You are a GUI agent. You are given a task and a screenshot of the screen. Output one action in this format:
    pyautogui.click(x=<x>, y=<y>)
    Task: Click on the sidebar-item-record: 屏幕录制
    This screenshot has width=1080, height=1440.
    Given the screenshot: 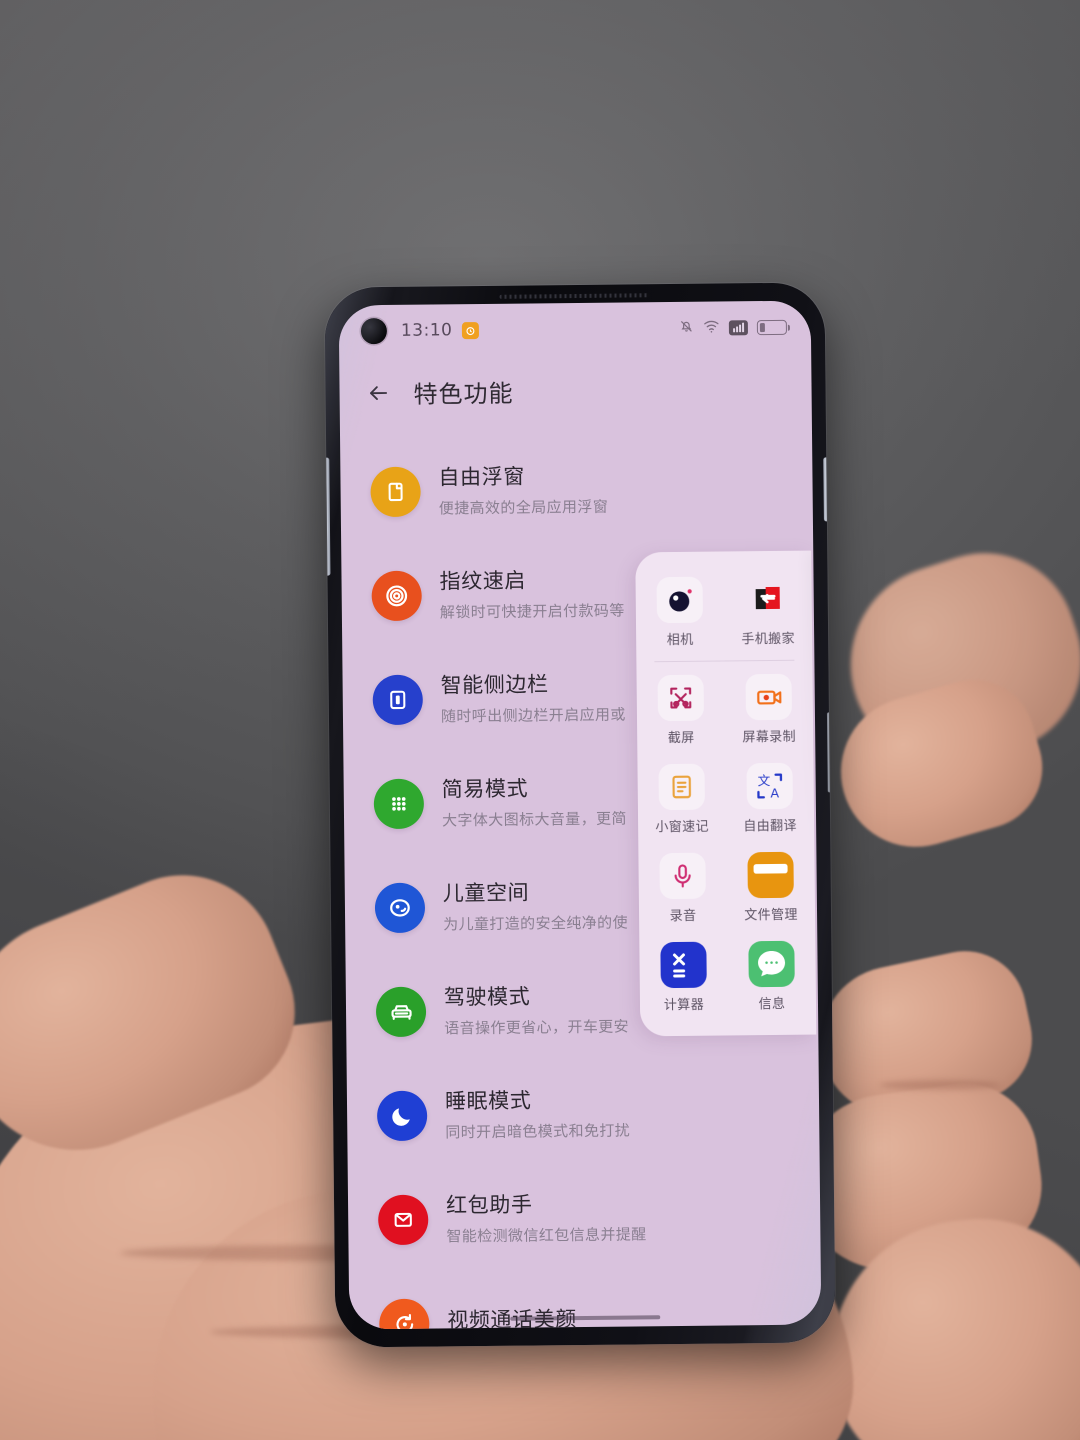 What is the action you would take?
    pyautogui.click(x=768, y=710)
    